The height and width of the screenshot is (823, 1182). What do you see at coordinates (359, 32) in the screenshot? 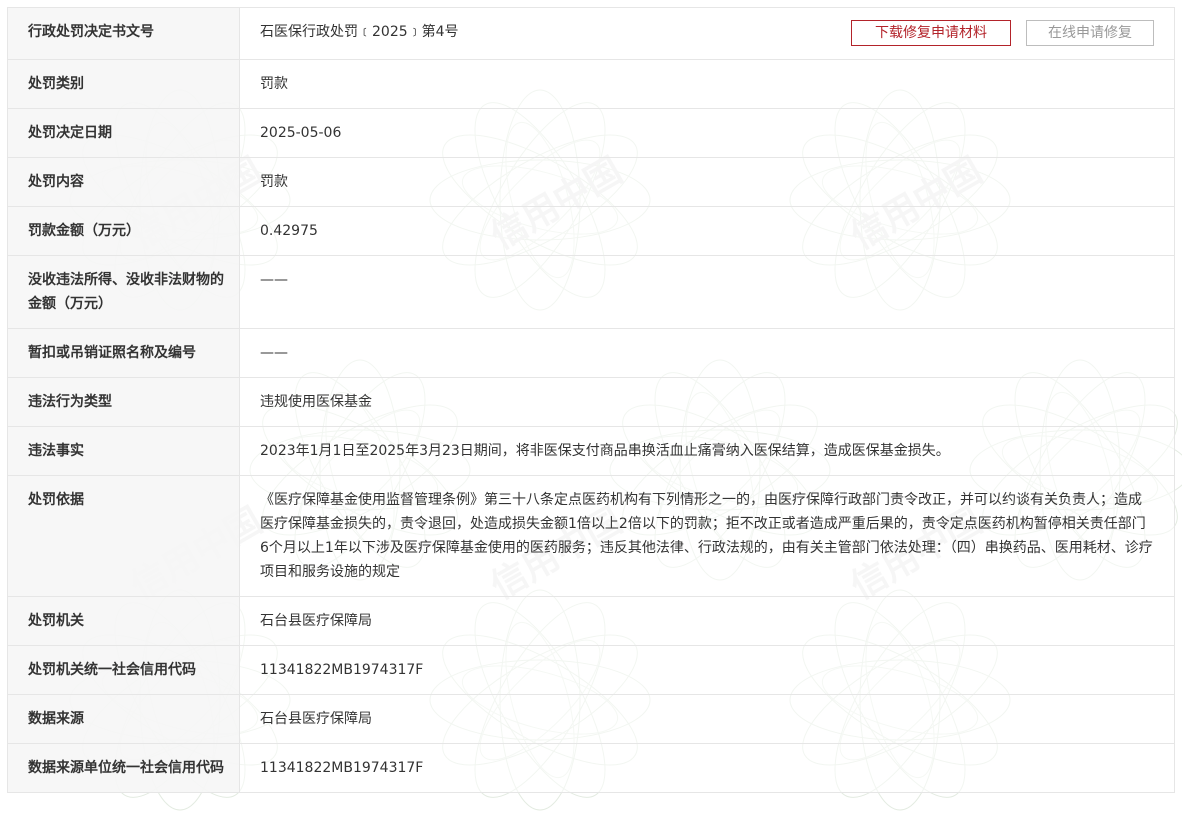
I see `field-value: 石医保行政处罚﹝2025﹞第4号` at bounding box center [359, 32].